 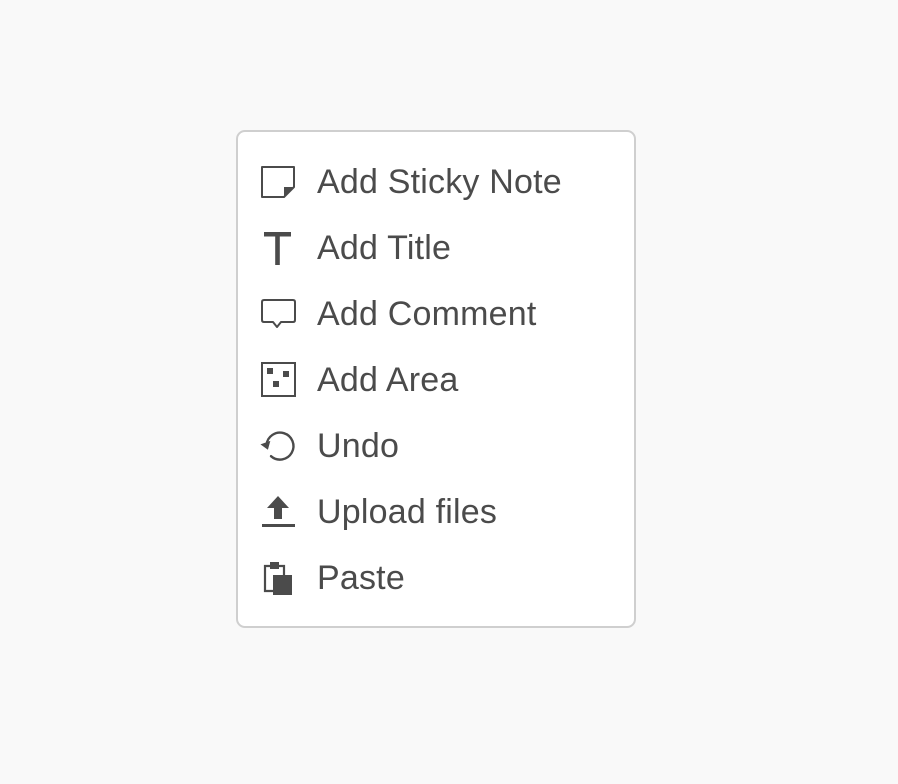 What do you see at coordinates (361, 578) in the screenshot?
I see `menu-item-label: Paste` at bounding box center [361, 578].